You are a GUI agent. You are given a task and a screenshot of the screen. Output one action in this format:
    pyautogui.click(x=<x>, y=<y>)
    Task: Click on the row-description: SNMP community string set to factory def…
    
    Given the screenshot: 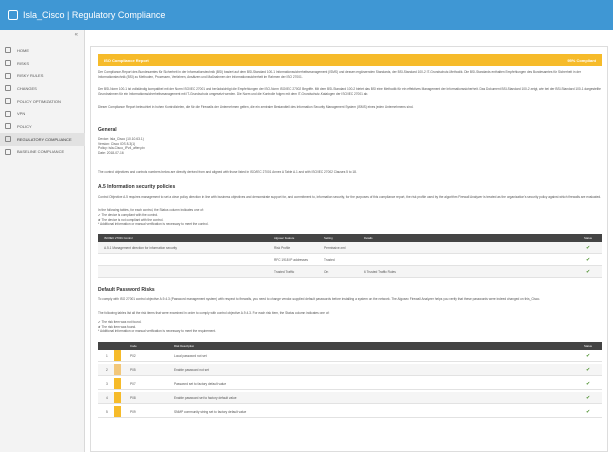 What is the action you would take?
    pyautogui.click(x=210, y=411)
    